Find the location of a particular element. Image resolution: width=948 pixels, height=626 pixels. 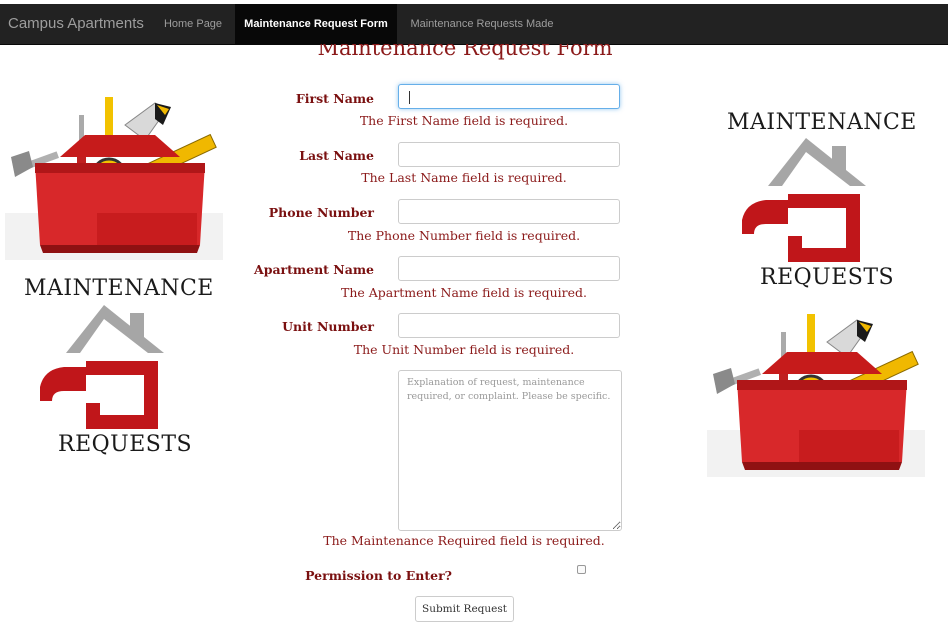

apartment-name-error: The Apartment Name field is required. is located at coordinates (463, 292).